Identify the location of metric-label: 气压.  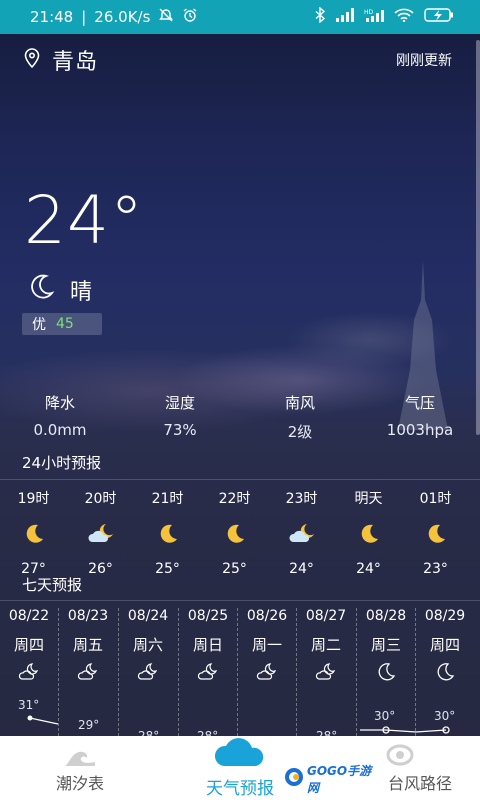
(419, 403).